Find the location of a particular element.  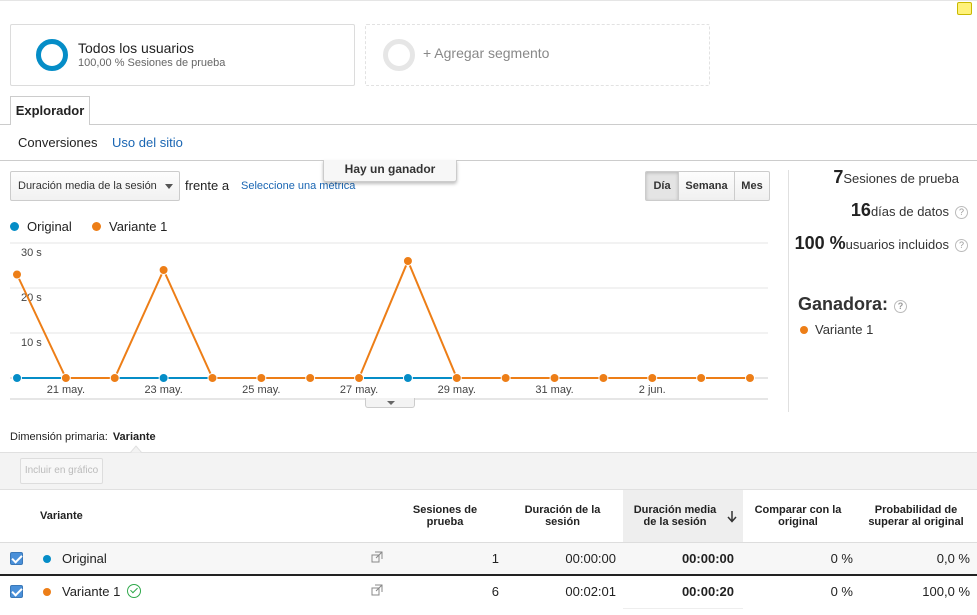

stat-days: 16días de datos? is located at coordinates (909, 210).